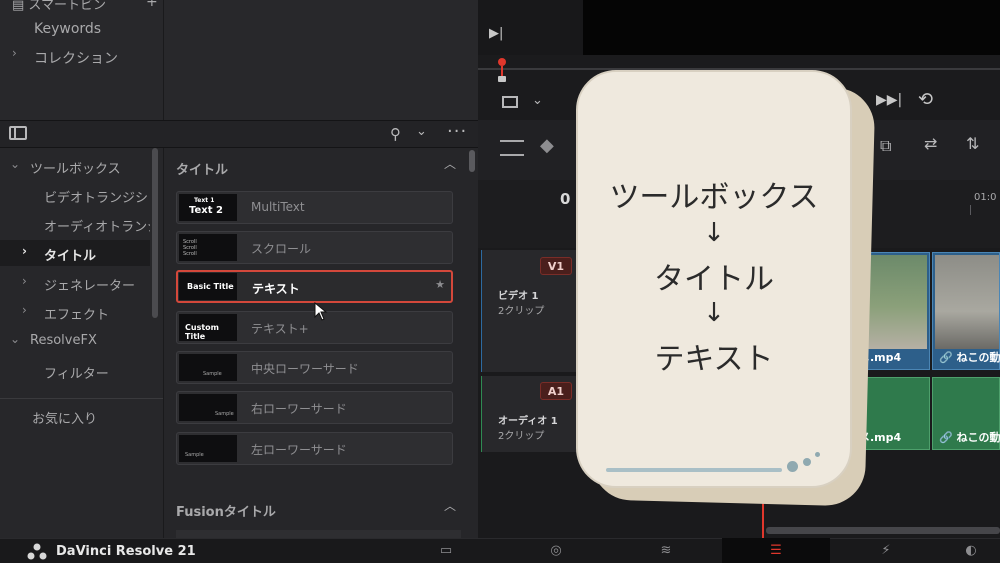 This screenshot has width=1000, height=563. I want to click on page-tab-cut: ◎, so click(556, 550).